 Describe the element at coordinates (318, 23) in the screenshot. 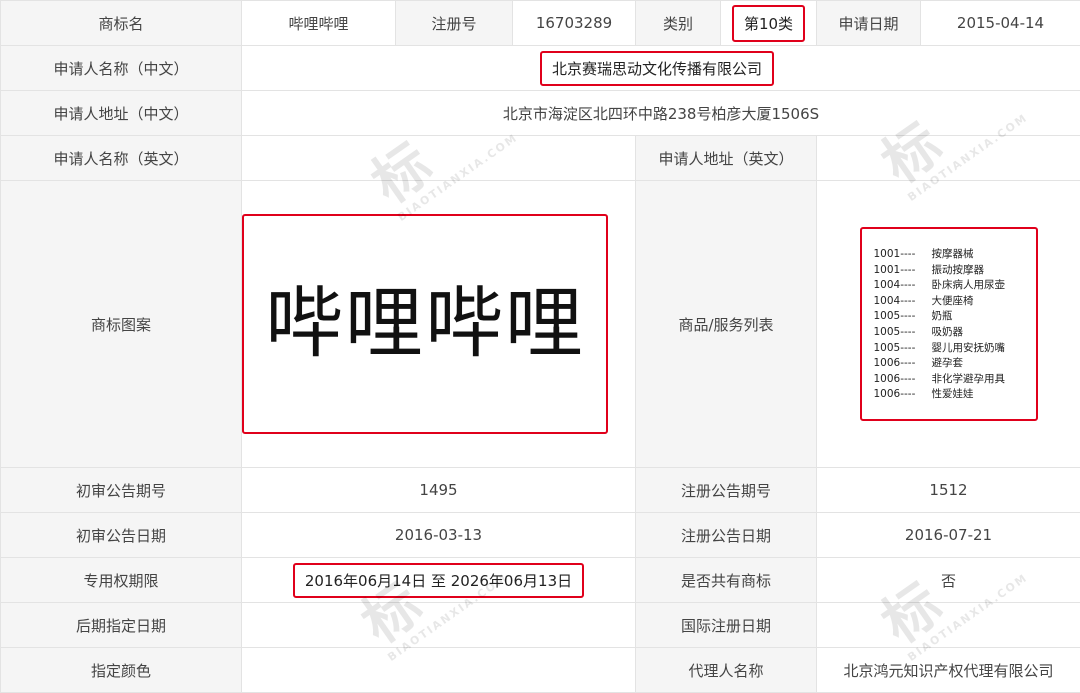

I see `mark-name-value: 哔哩哔哩` at that location.